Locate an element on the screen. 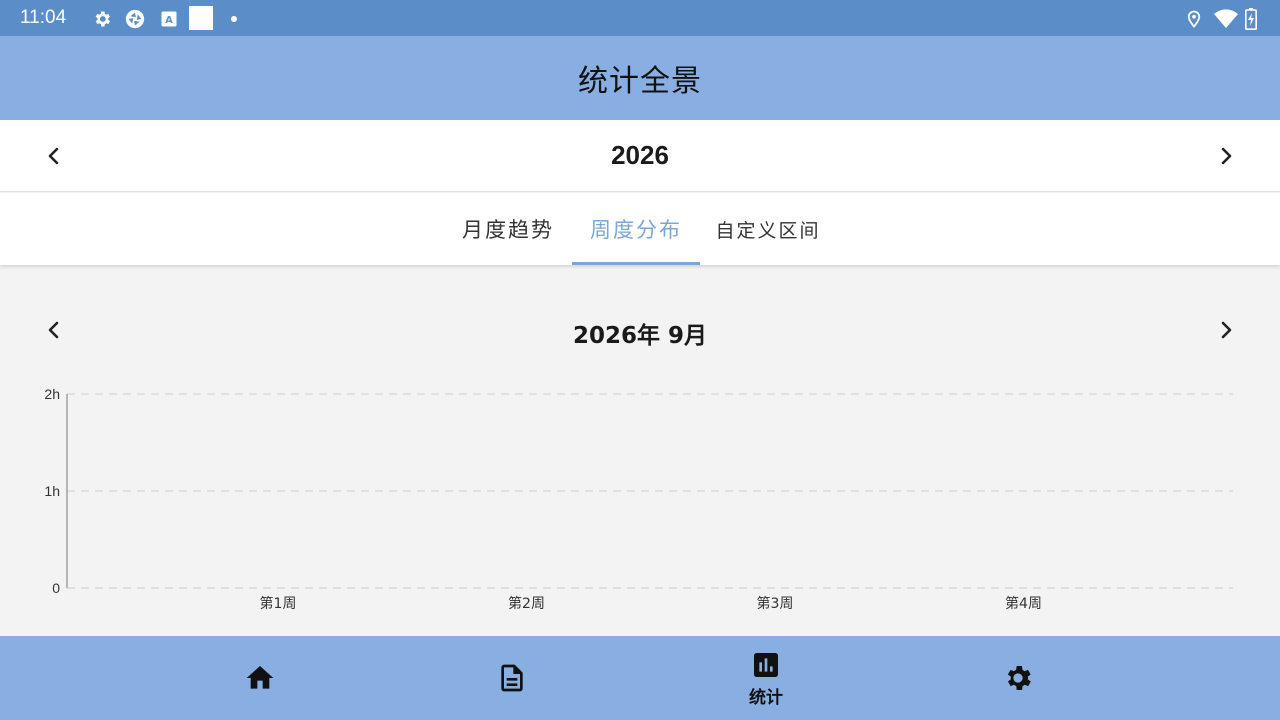  tab-bar: 月度趋势 周度分布 自定义区间 is located at coordinates (640, 229).